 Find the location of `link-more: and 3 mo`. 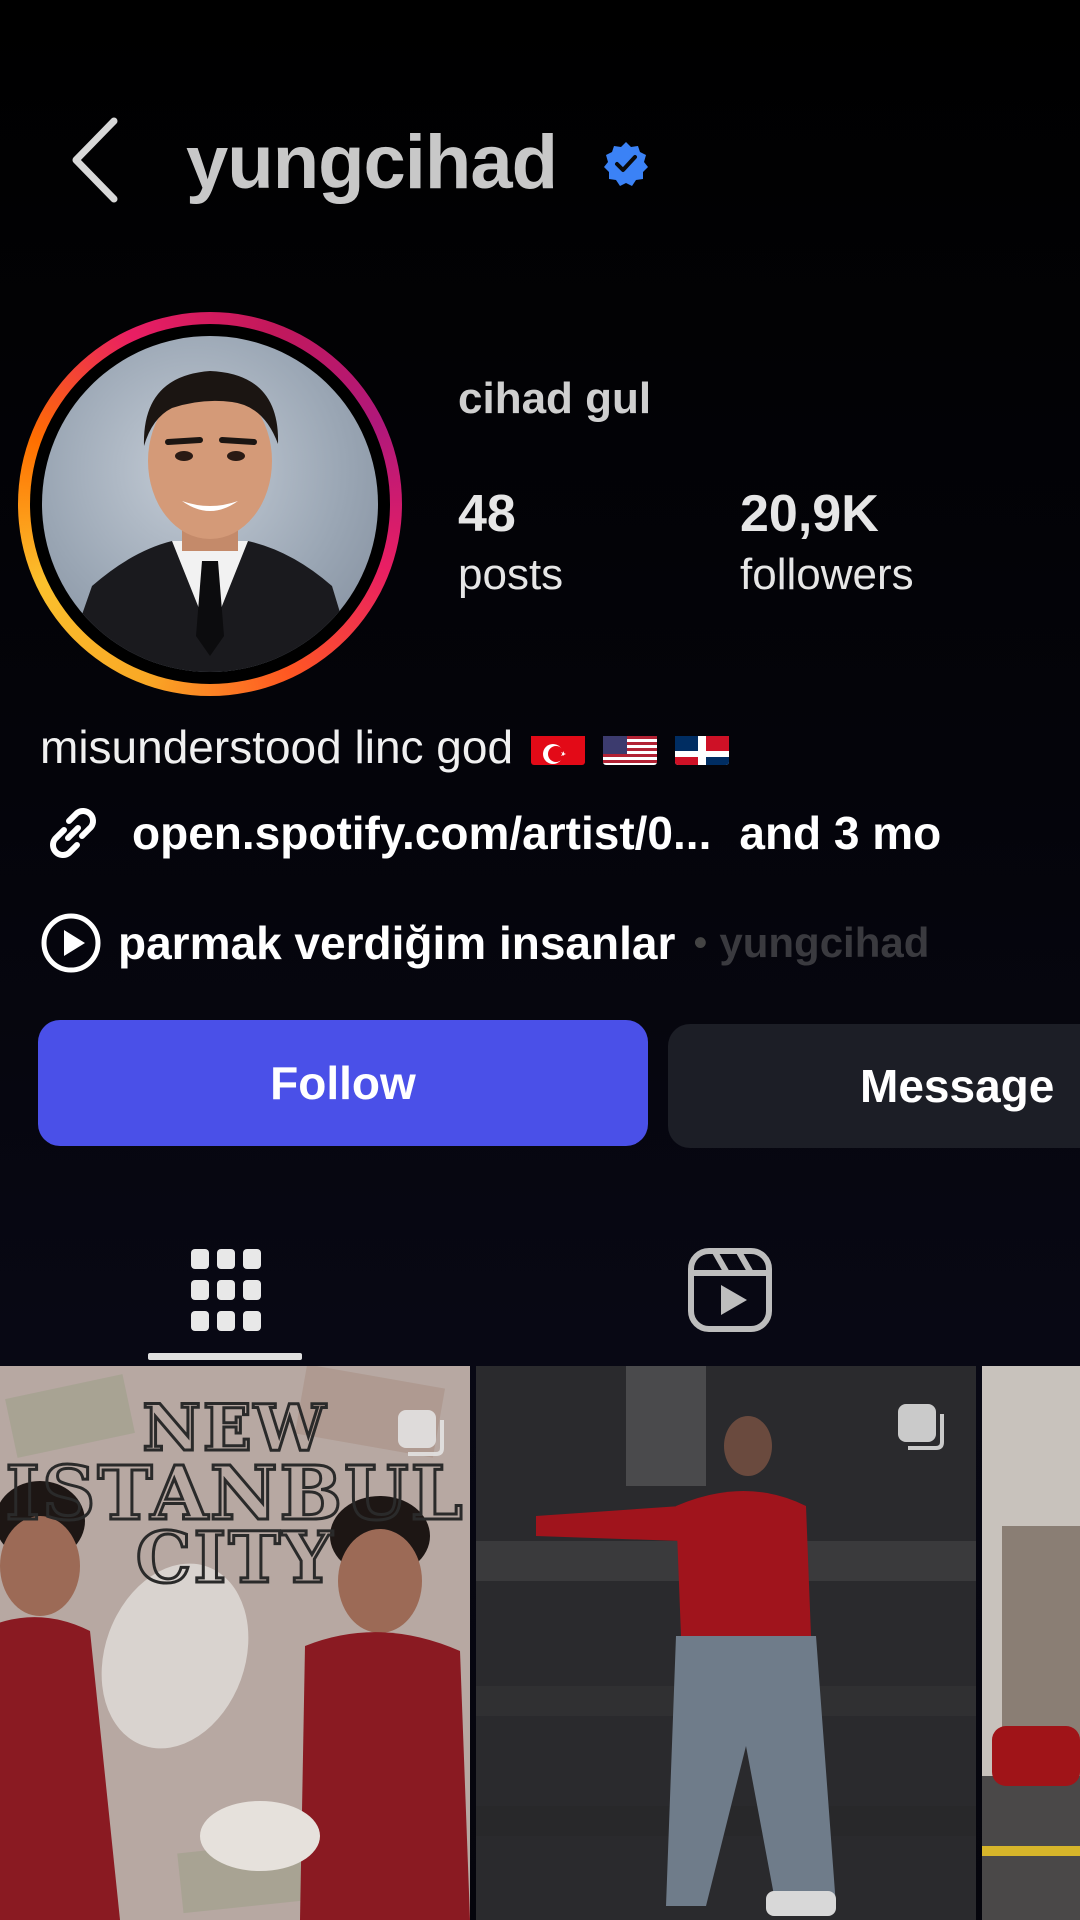

link-more: and 3 mo is located at coordinates (840, 833).